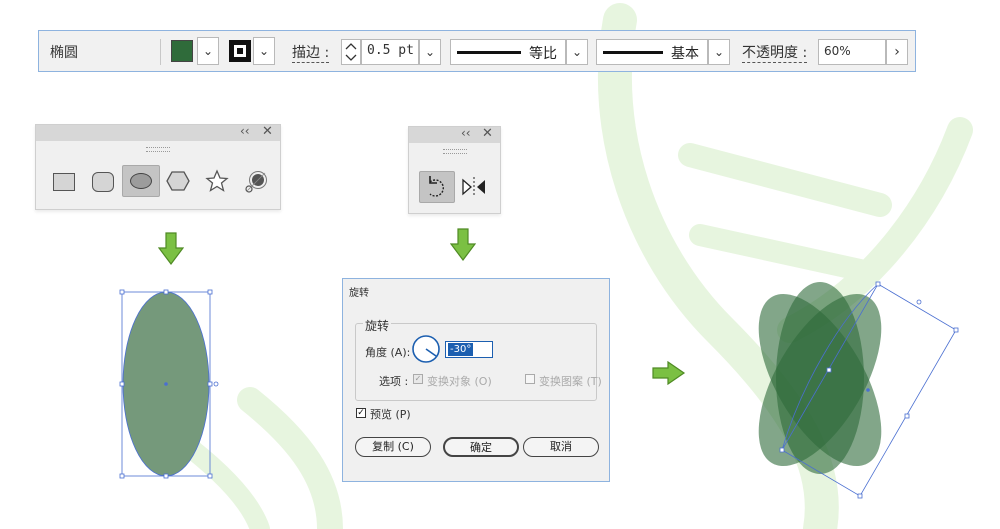  Describe the element at coordinates (561, 447) in the screenshot. I see `cancel-button: 取消` at that location.